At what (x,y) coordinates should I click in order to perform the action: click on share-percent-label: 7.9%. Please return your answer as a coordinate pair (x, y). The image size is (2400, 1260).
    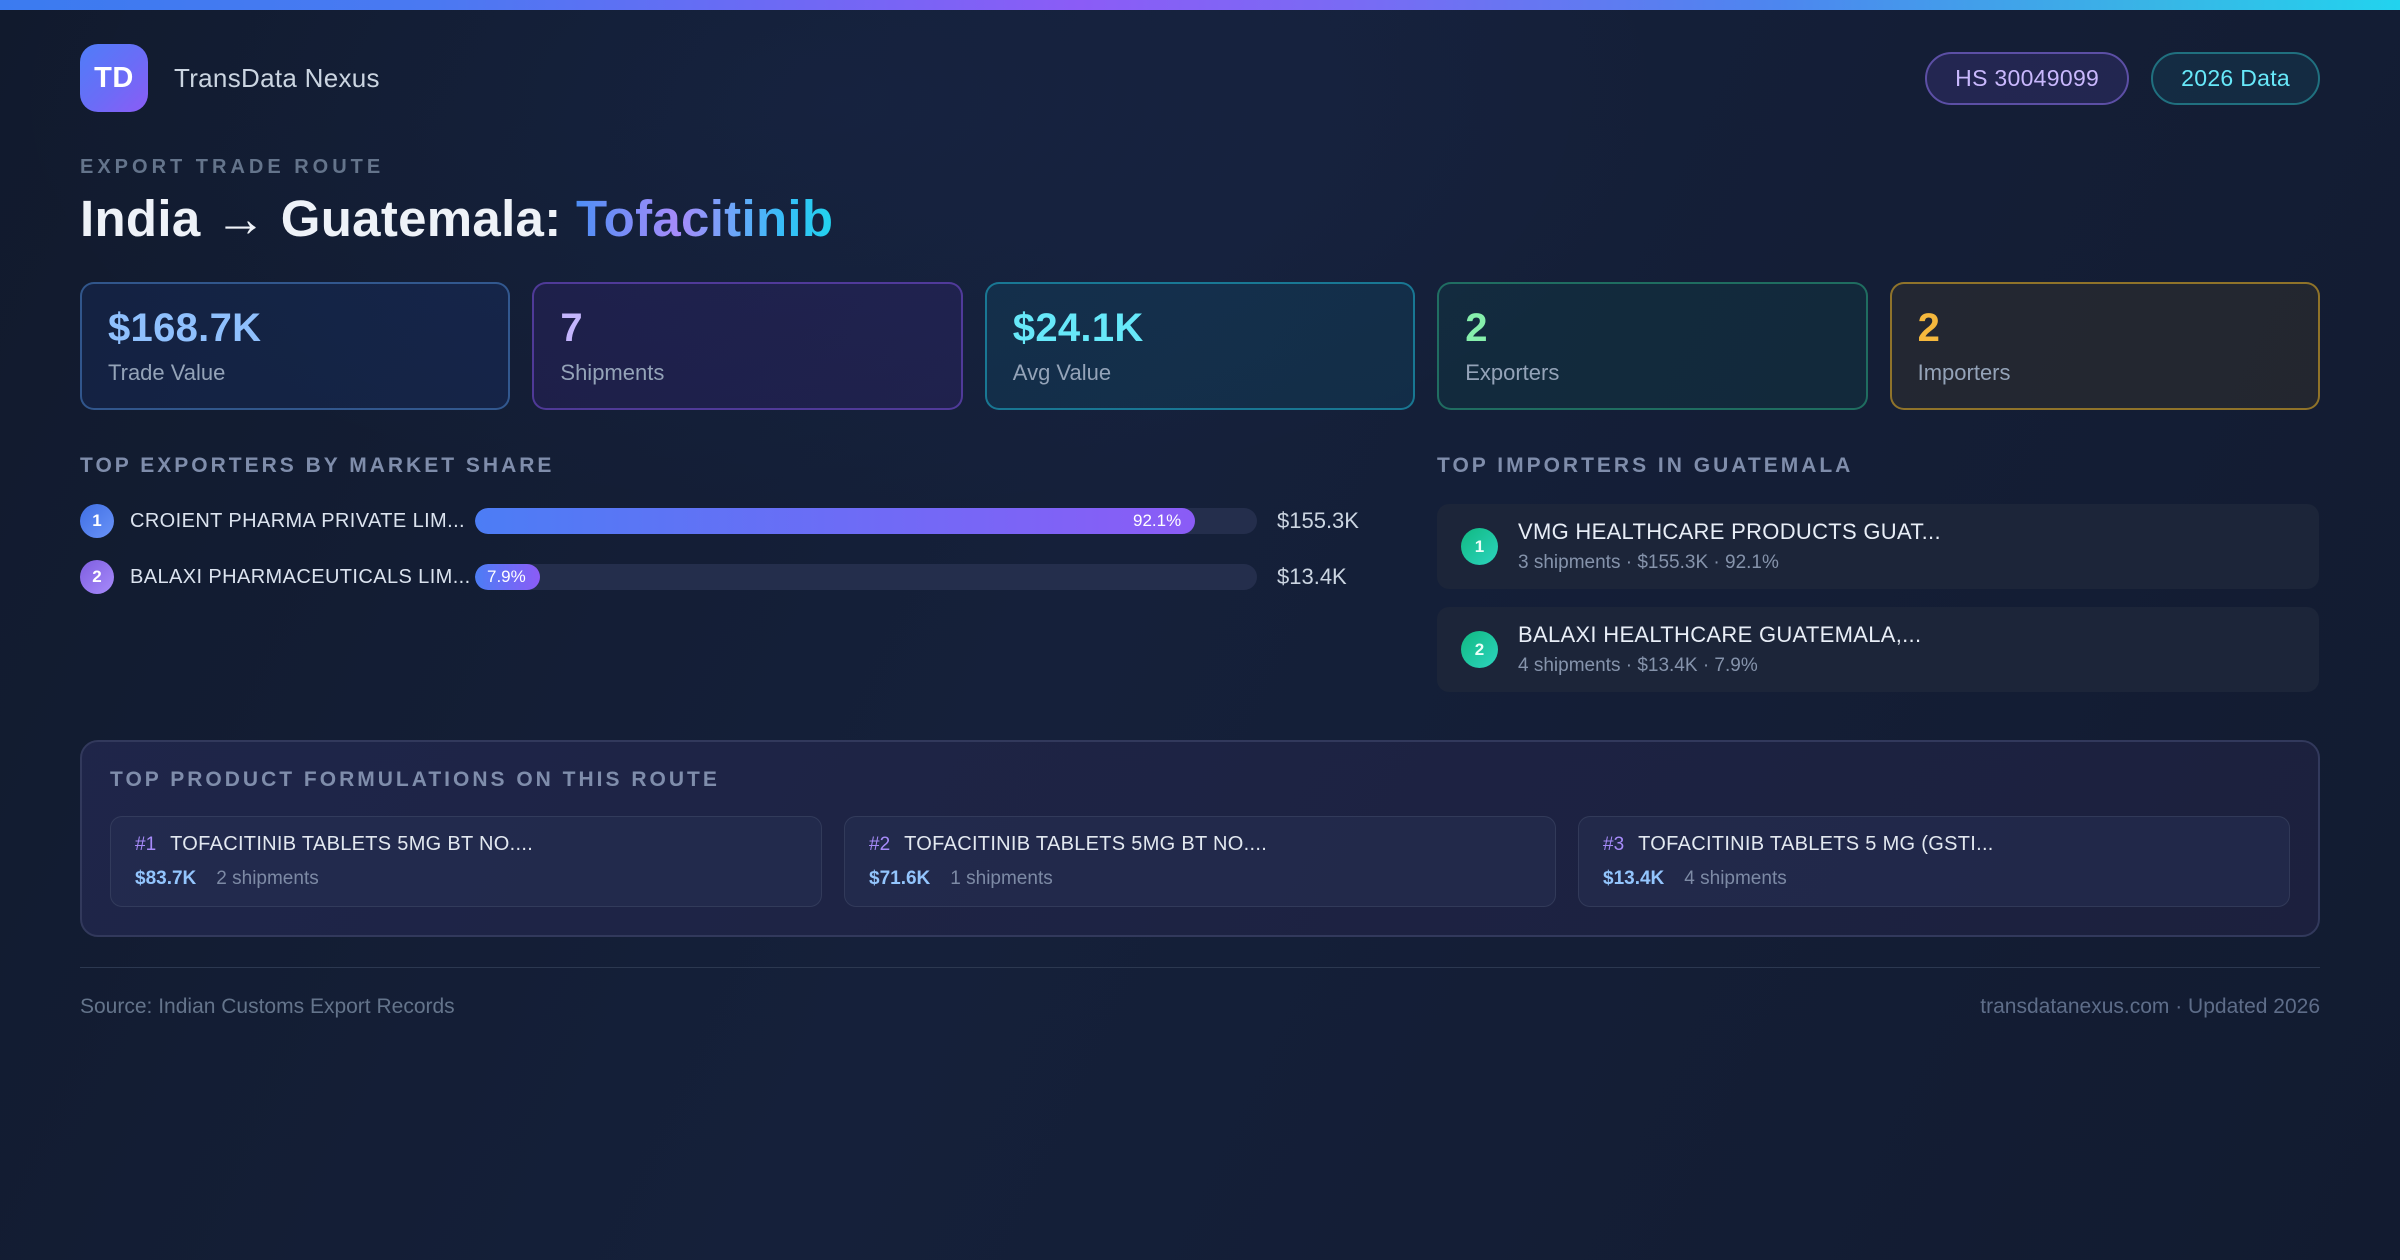
    Looking at the image, I should click on (506, 576).